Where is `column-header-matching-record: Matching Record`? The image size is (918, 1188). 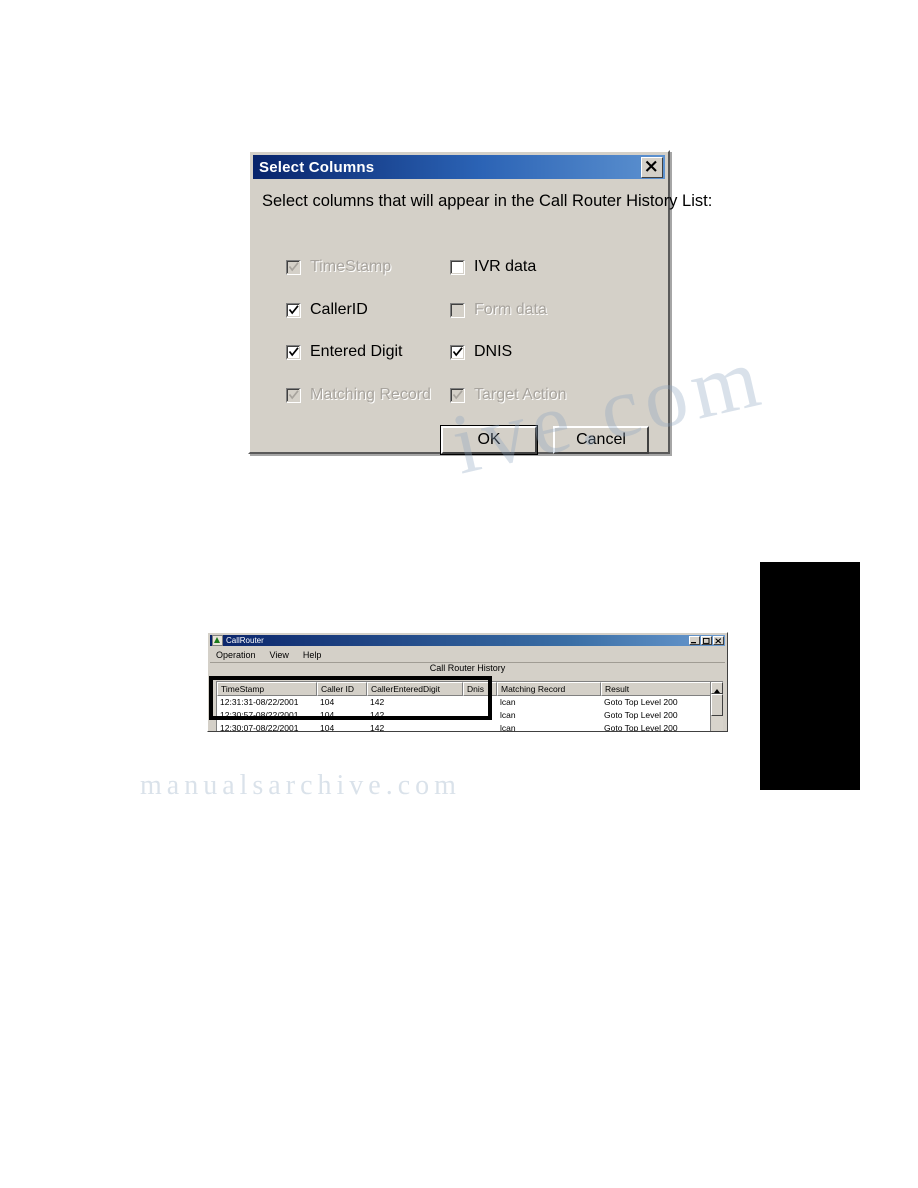 column-header-matching-record: Matching Record is located at coordinates (549, 689).